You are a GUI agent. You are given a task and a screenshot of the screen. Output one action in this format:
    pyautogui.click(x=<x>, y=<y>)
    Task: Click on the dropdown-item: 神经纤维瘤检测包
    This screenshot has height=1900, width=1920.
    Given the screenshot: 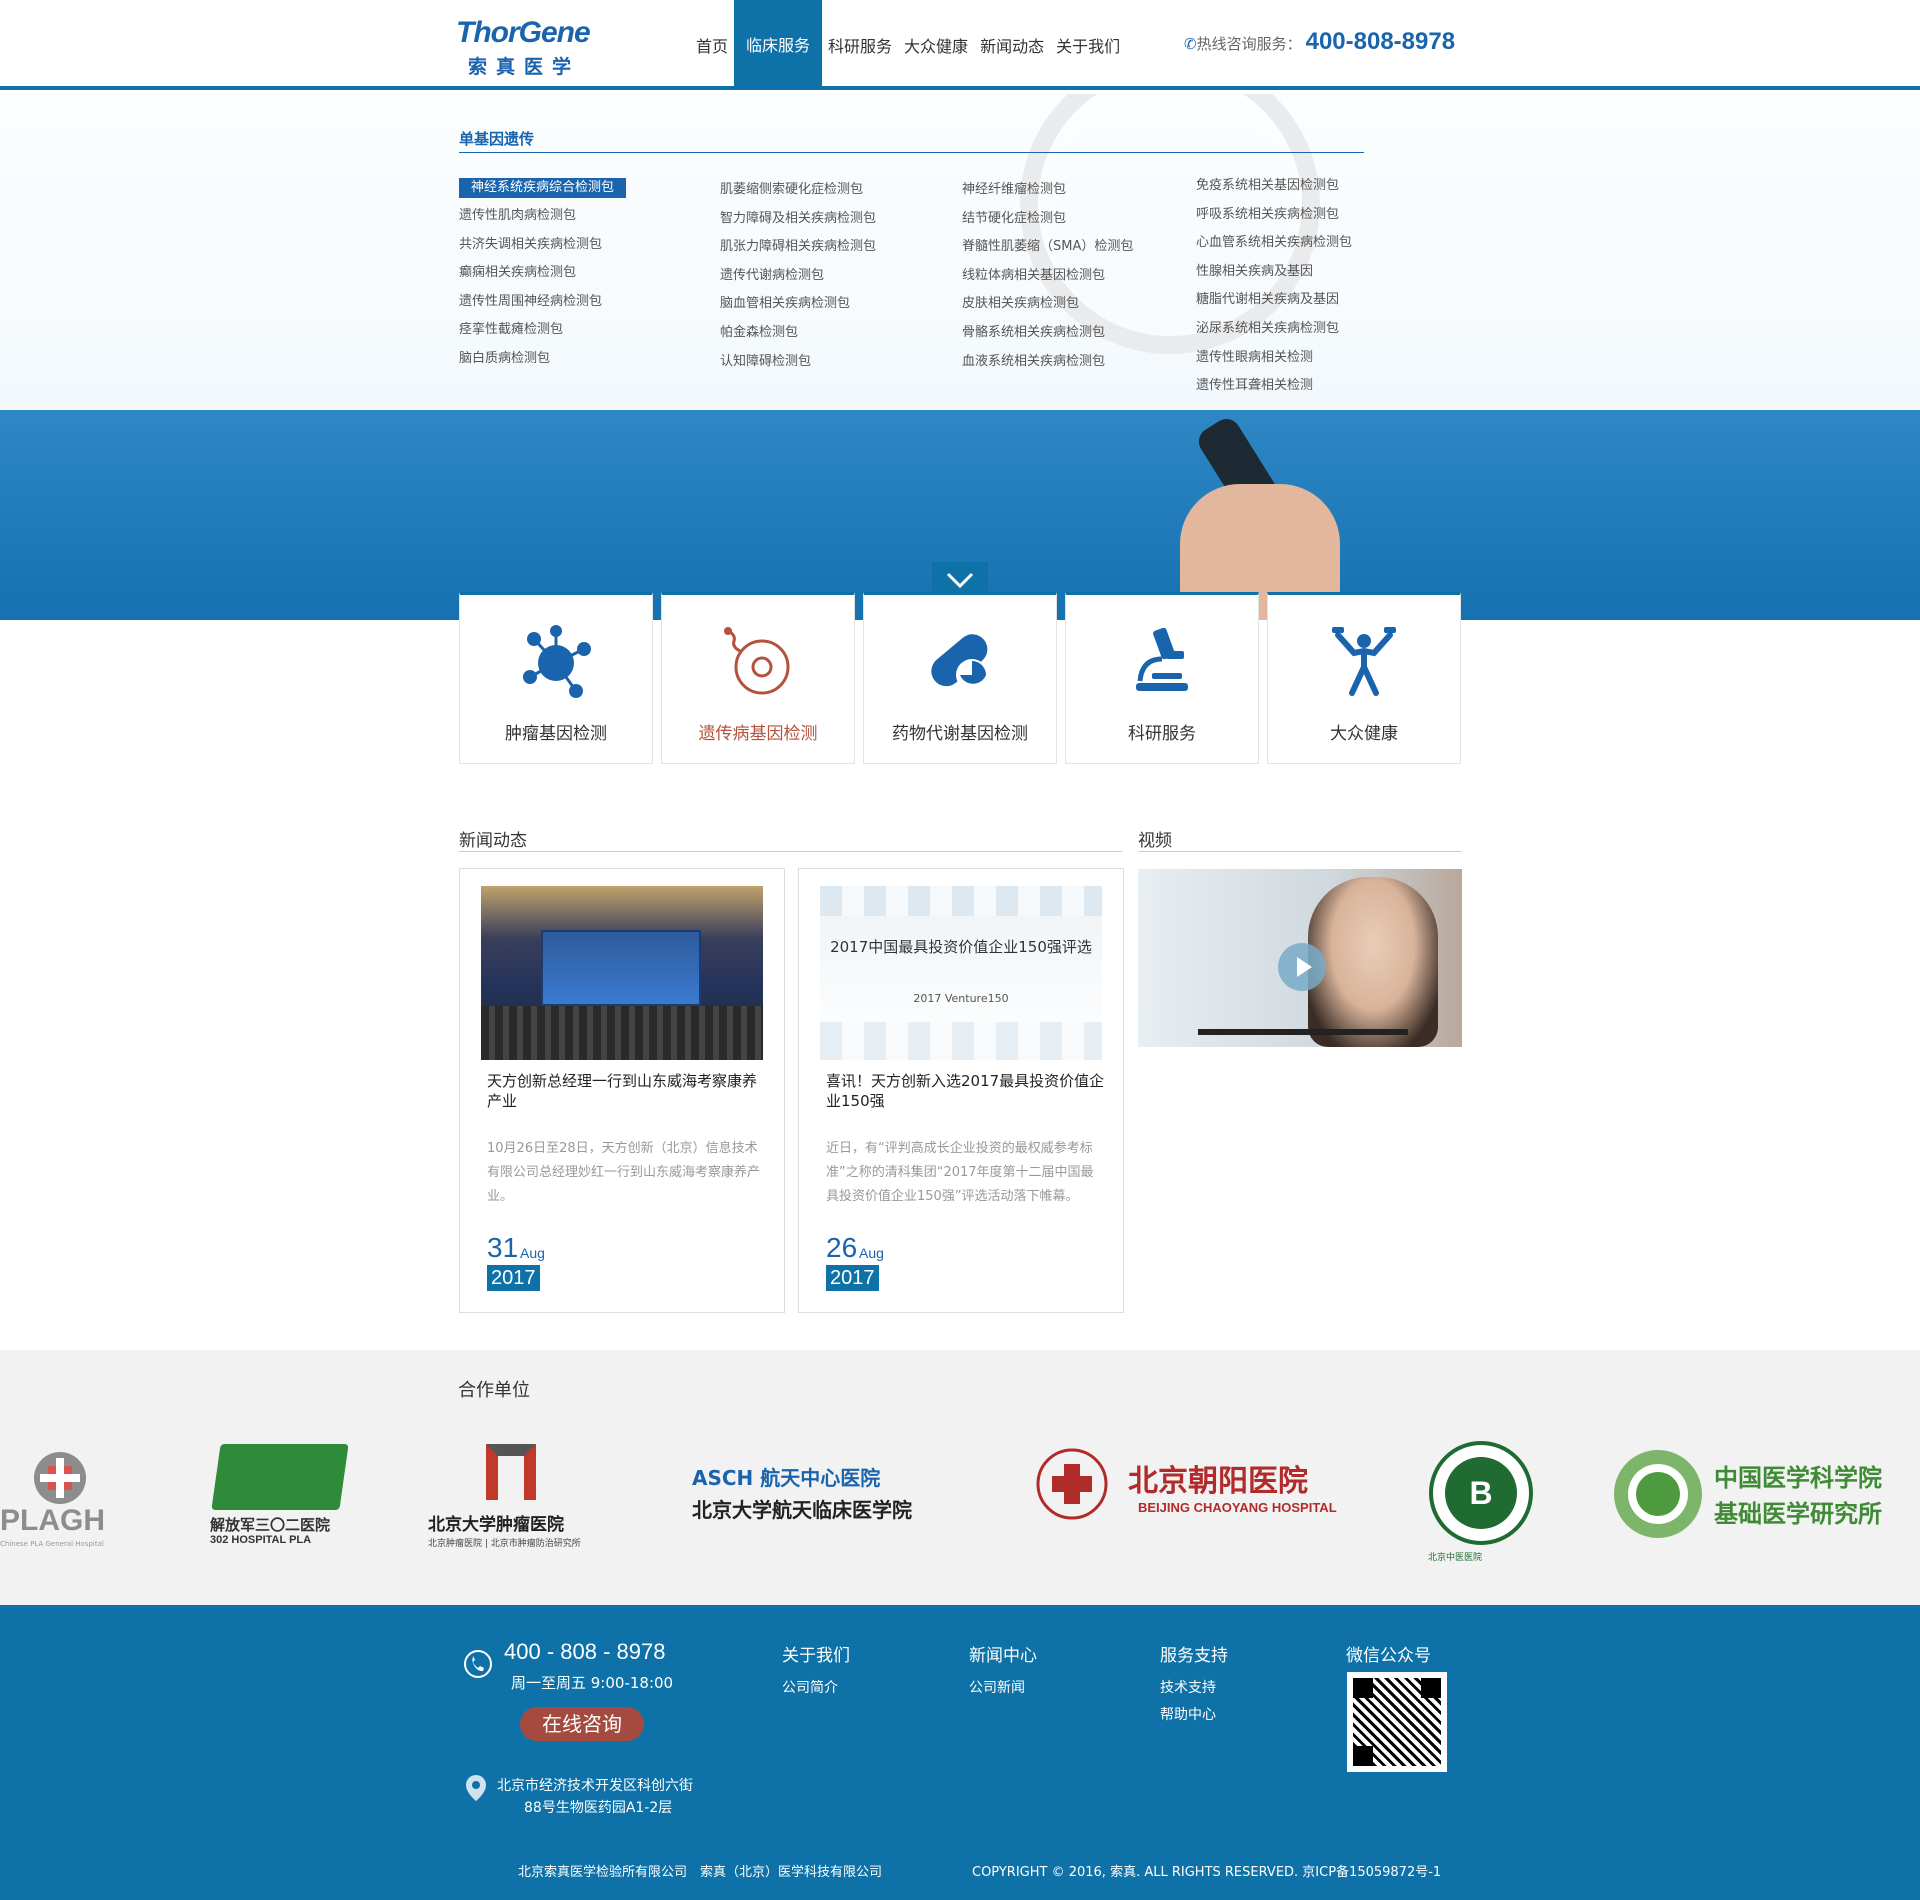 What is the action you would take?
    pyautogui.click(x=1047, y=190)
    